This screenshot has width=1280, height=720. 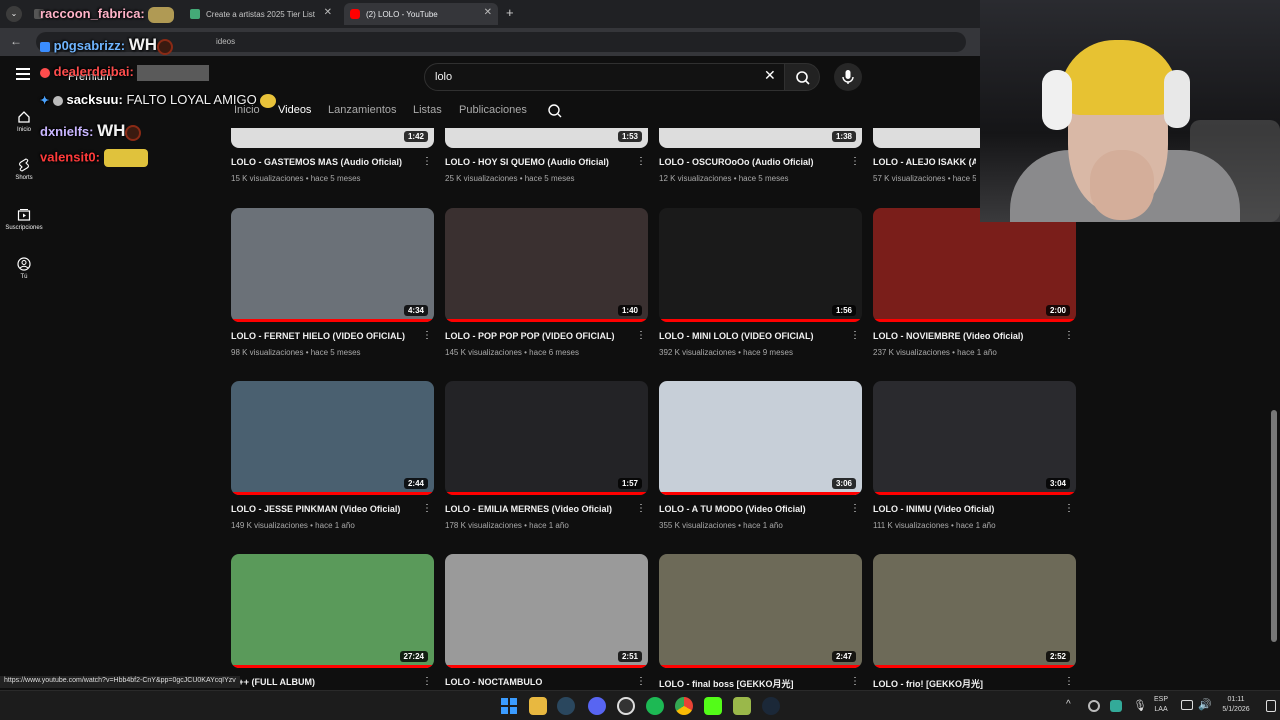 What do you see at coordinates (974, 265) in the screenshot?
I see `video-thumbnail: 2:00` at bounding box center [974, 265].